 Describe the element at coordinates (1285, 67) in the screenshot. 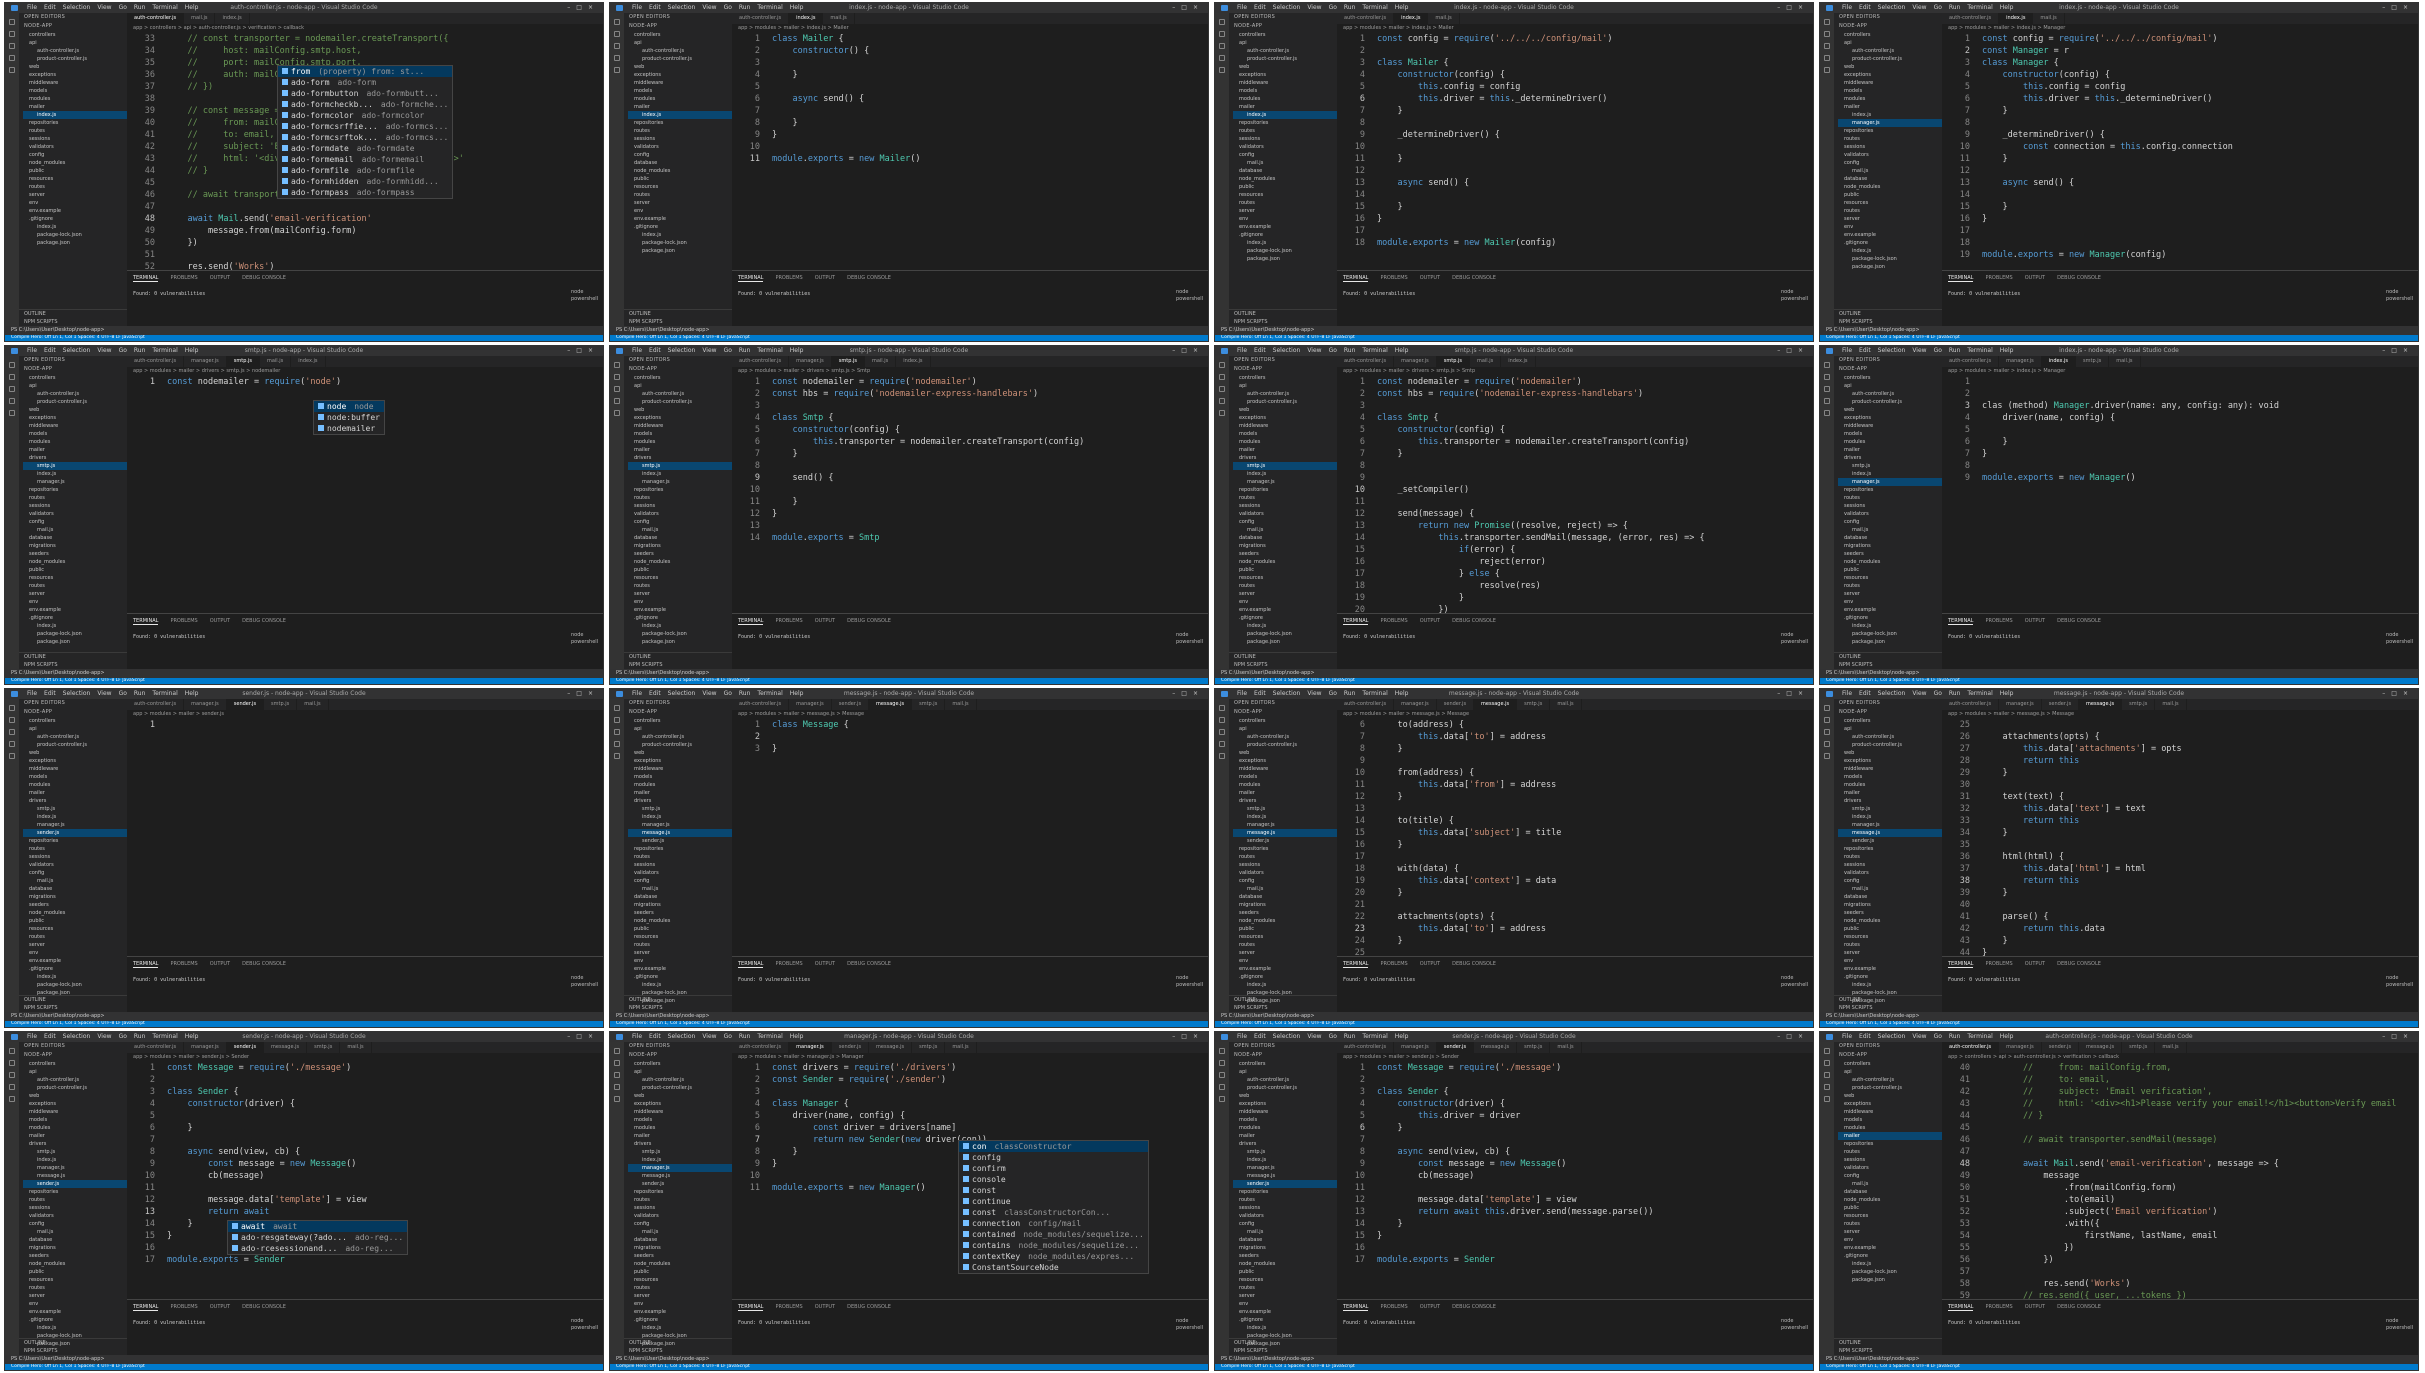

I see `file-tree-item: web` at that location.